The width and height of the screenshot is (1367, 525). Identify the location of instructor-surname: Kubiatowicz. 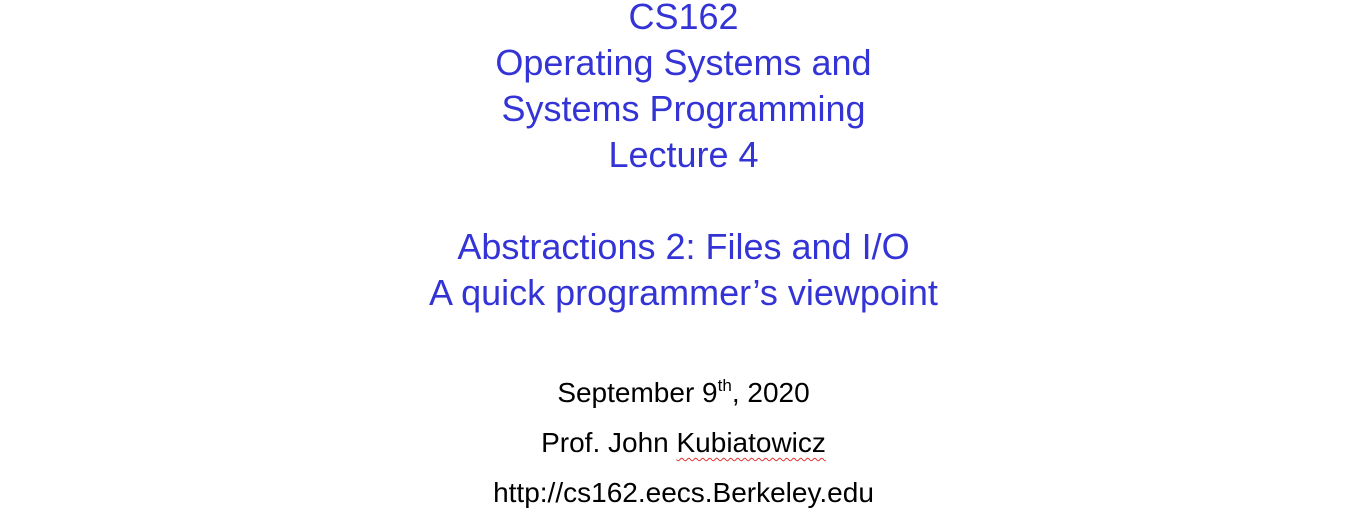
(751, 442).